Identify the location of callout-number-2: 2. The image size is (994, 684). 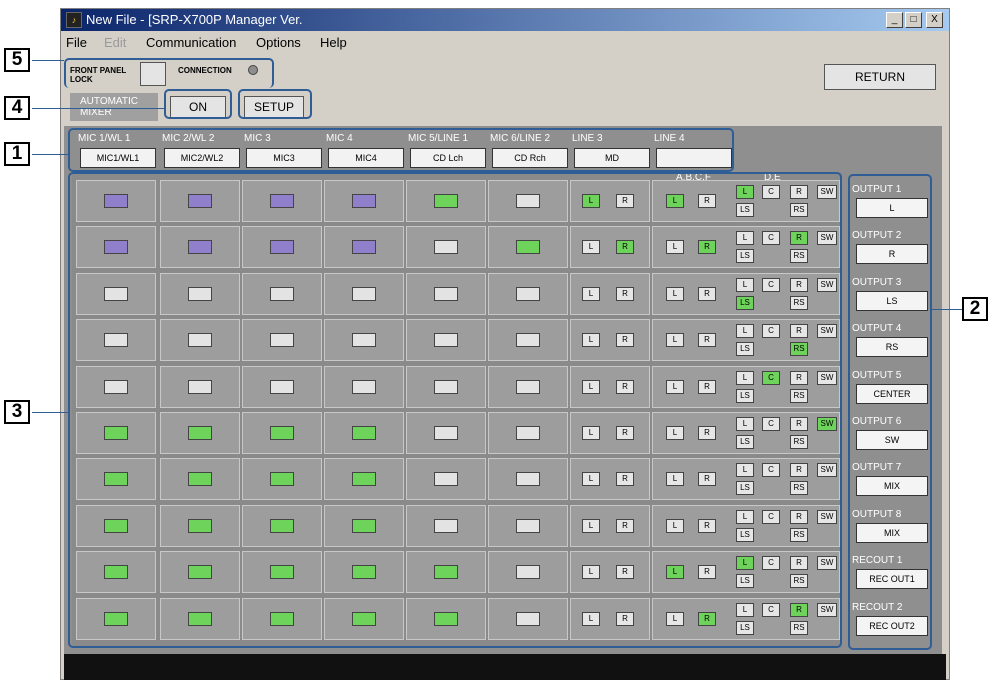
(975, 309).